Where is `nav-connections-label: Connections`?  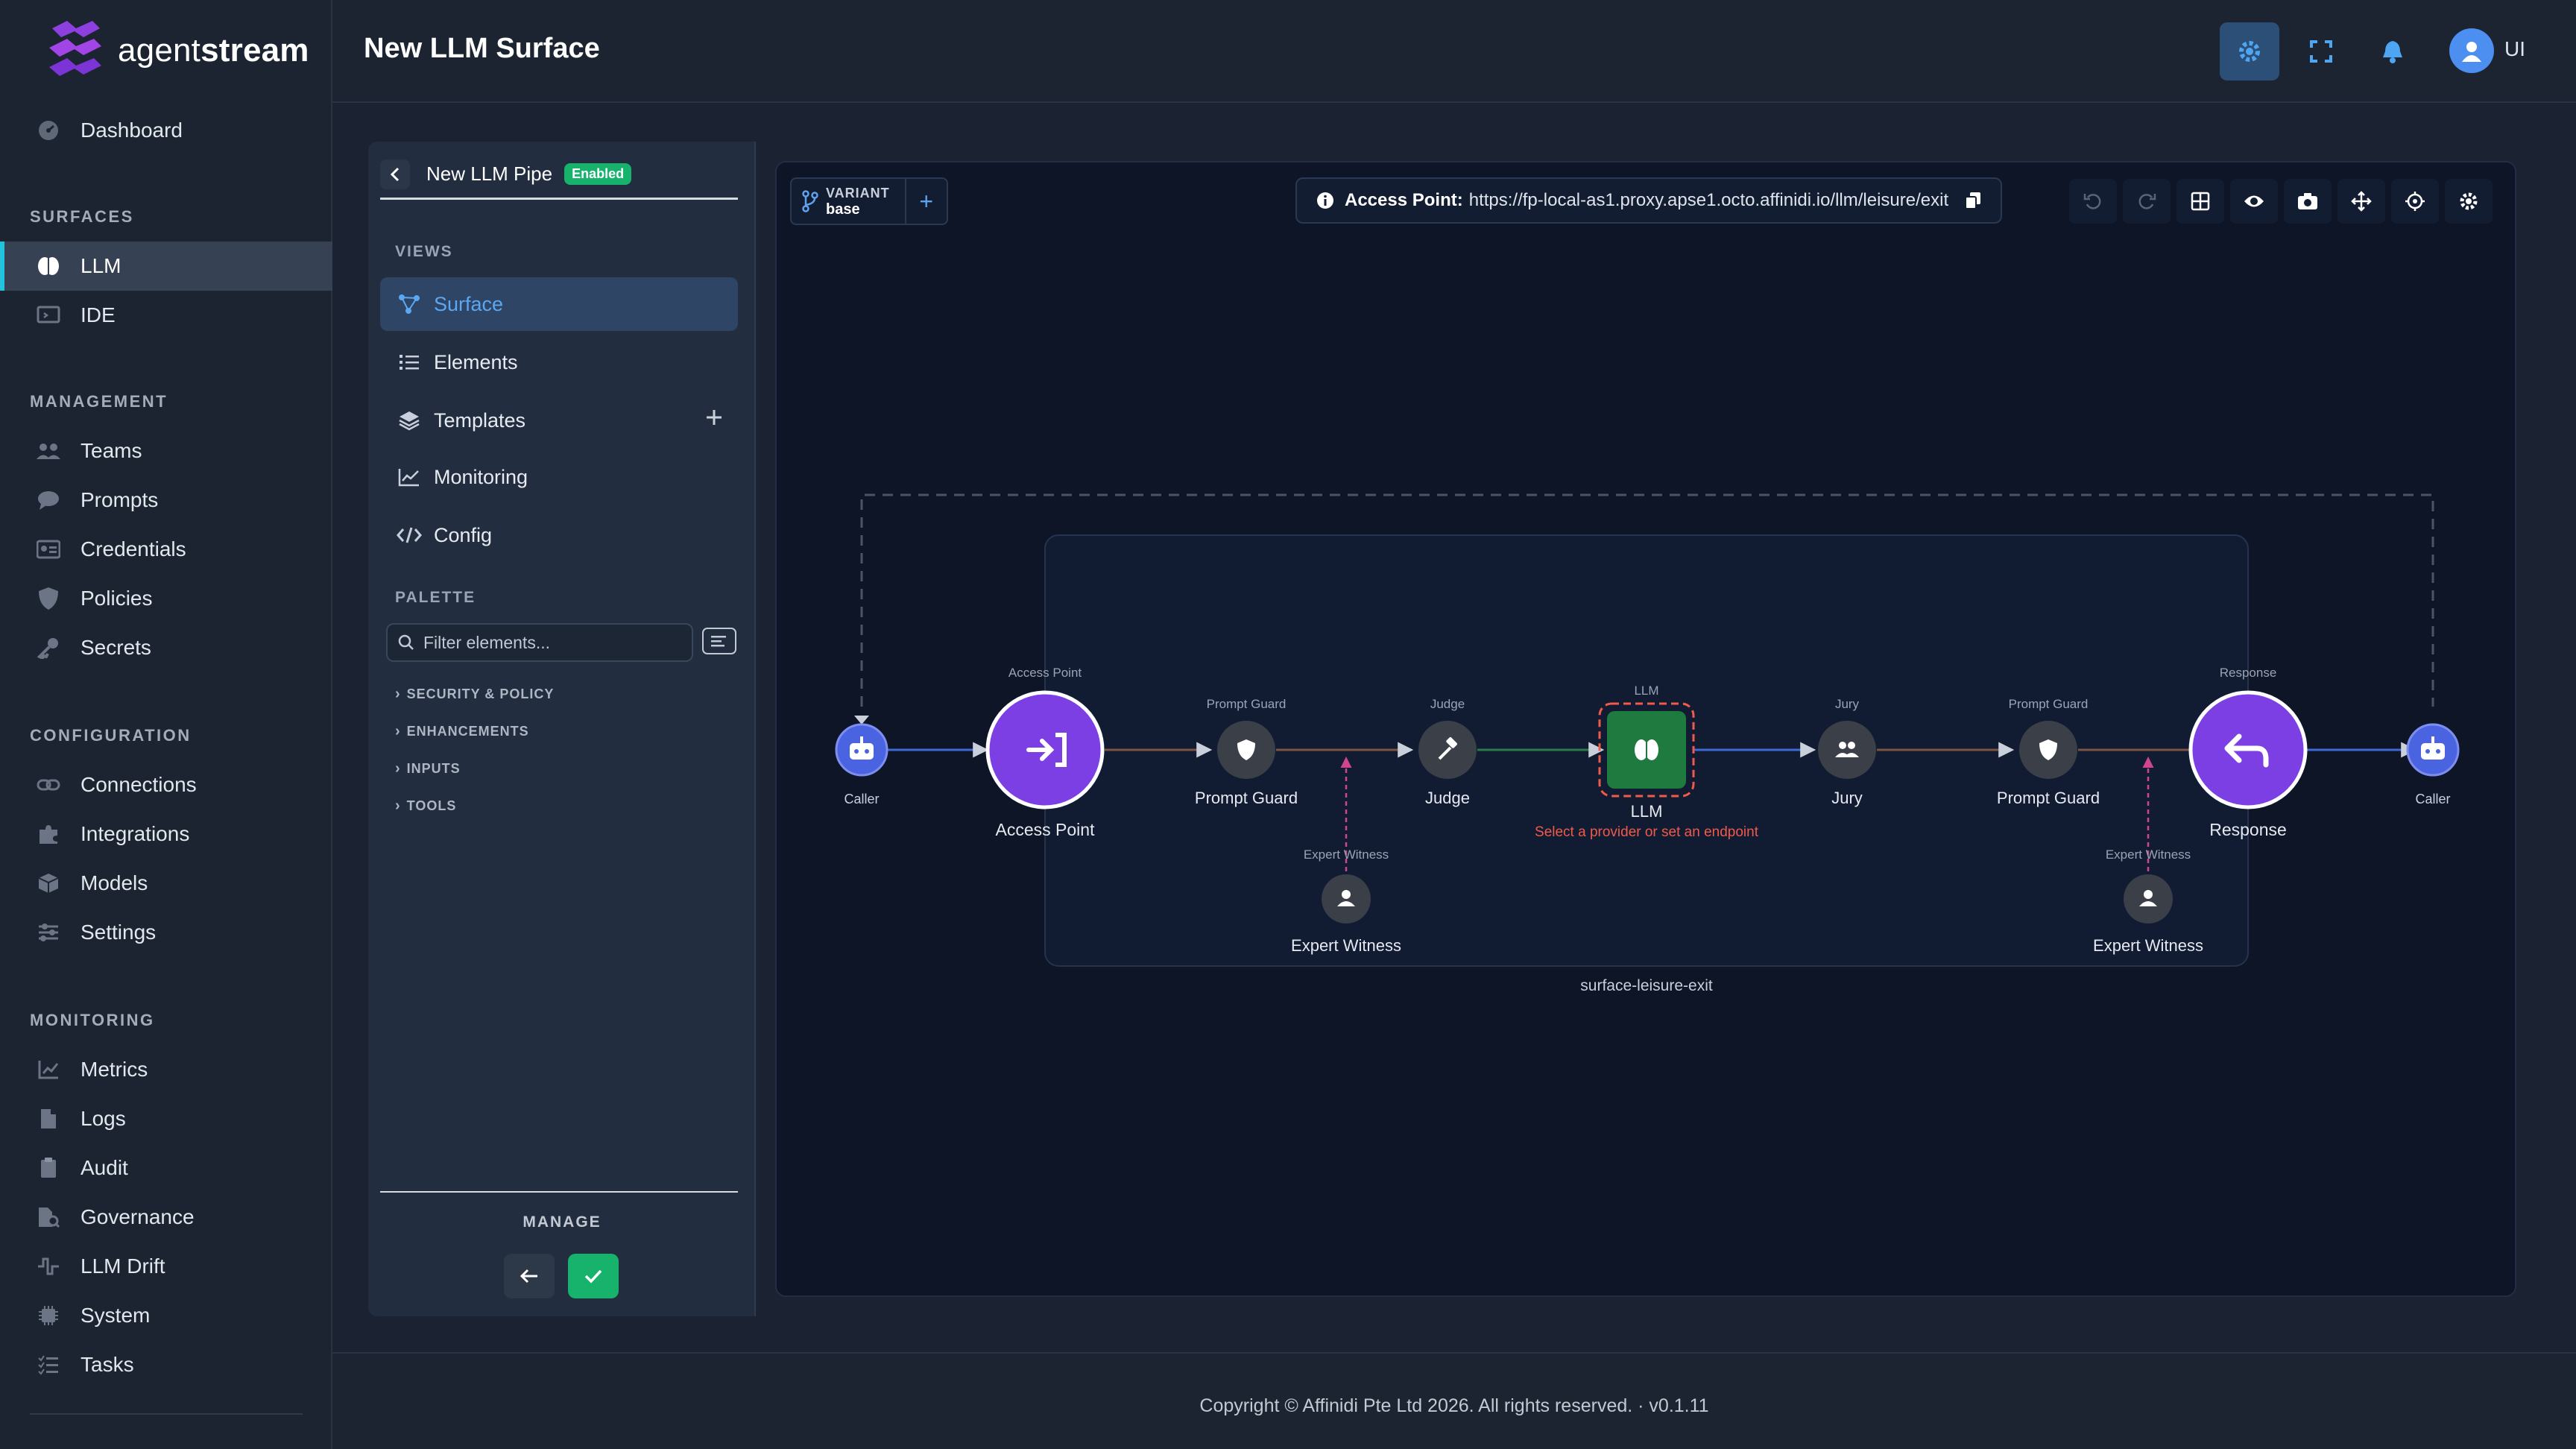 nav-connections-label: Connections is located at coordinates (138, 785).